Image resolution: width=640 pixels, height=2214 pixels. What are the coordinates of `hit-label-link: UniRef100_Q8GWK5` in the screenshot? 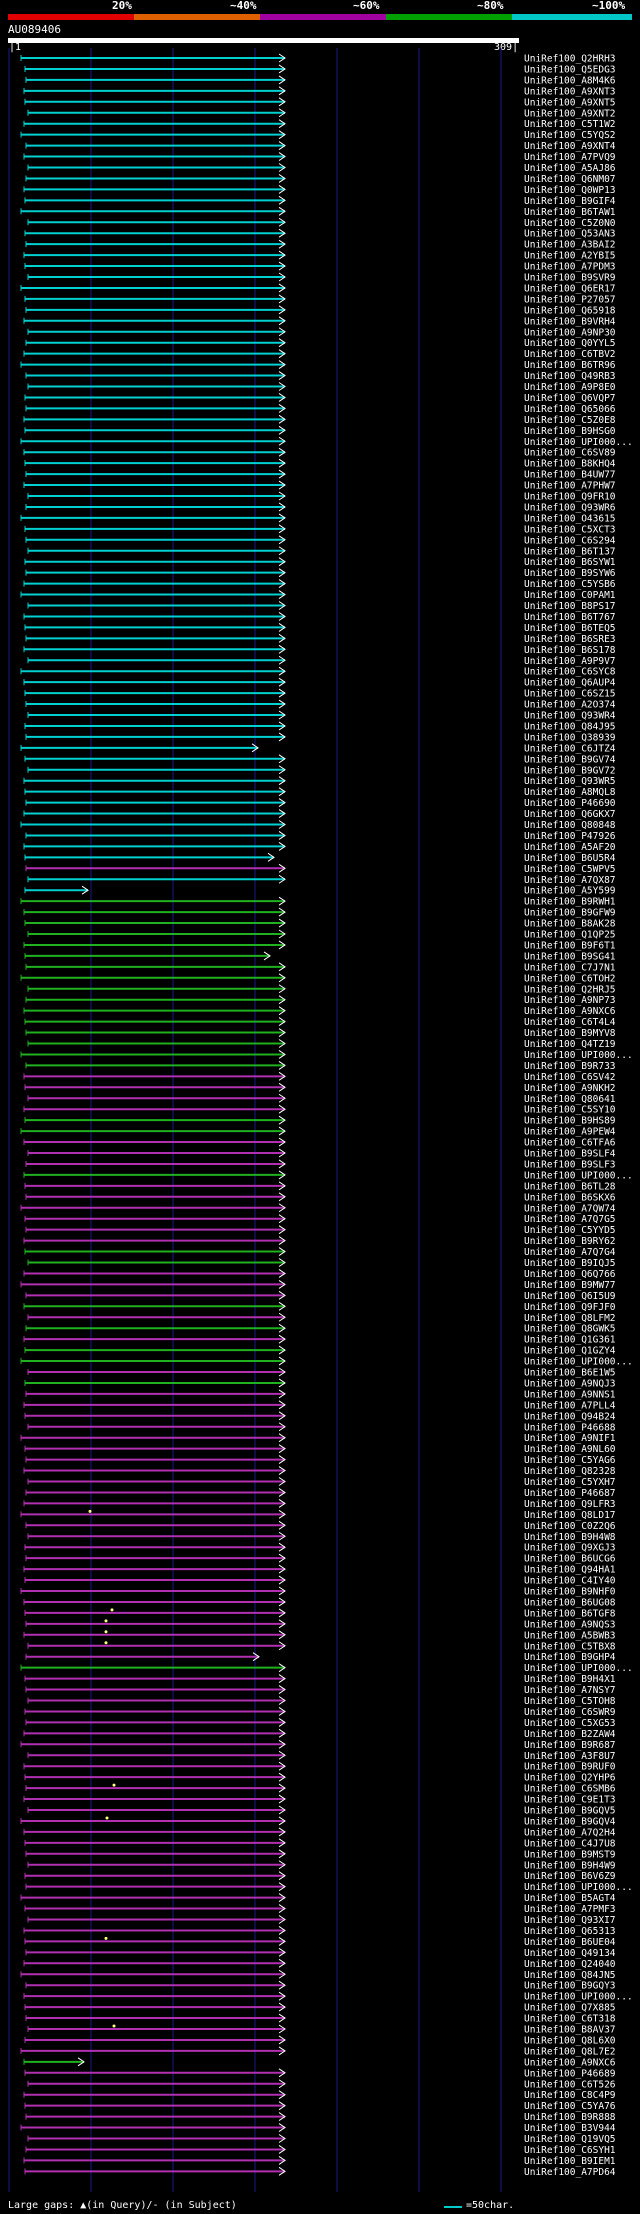 It's located at (570, 1329).